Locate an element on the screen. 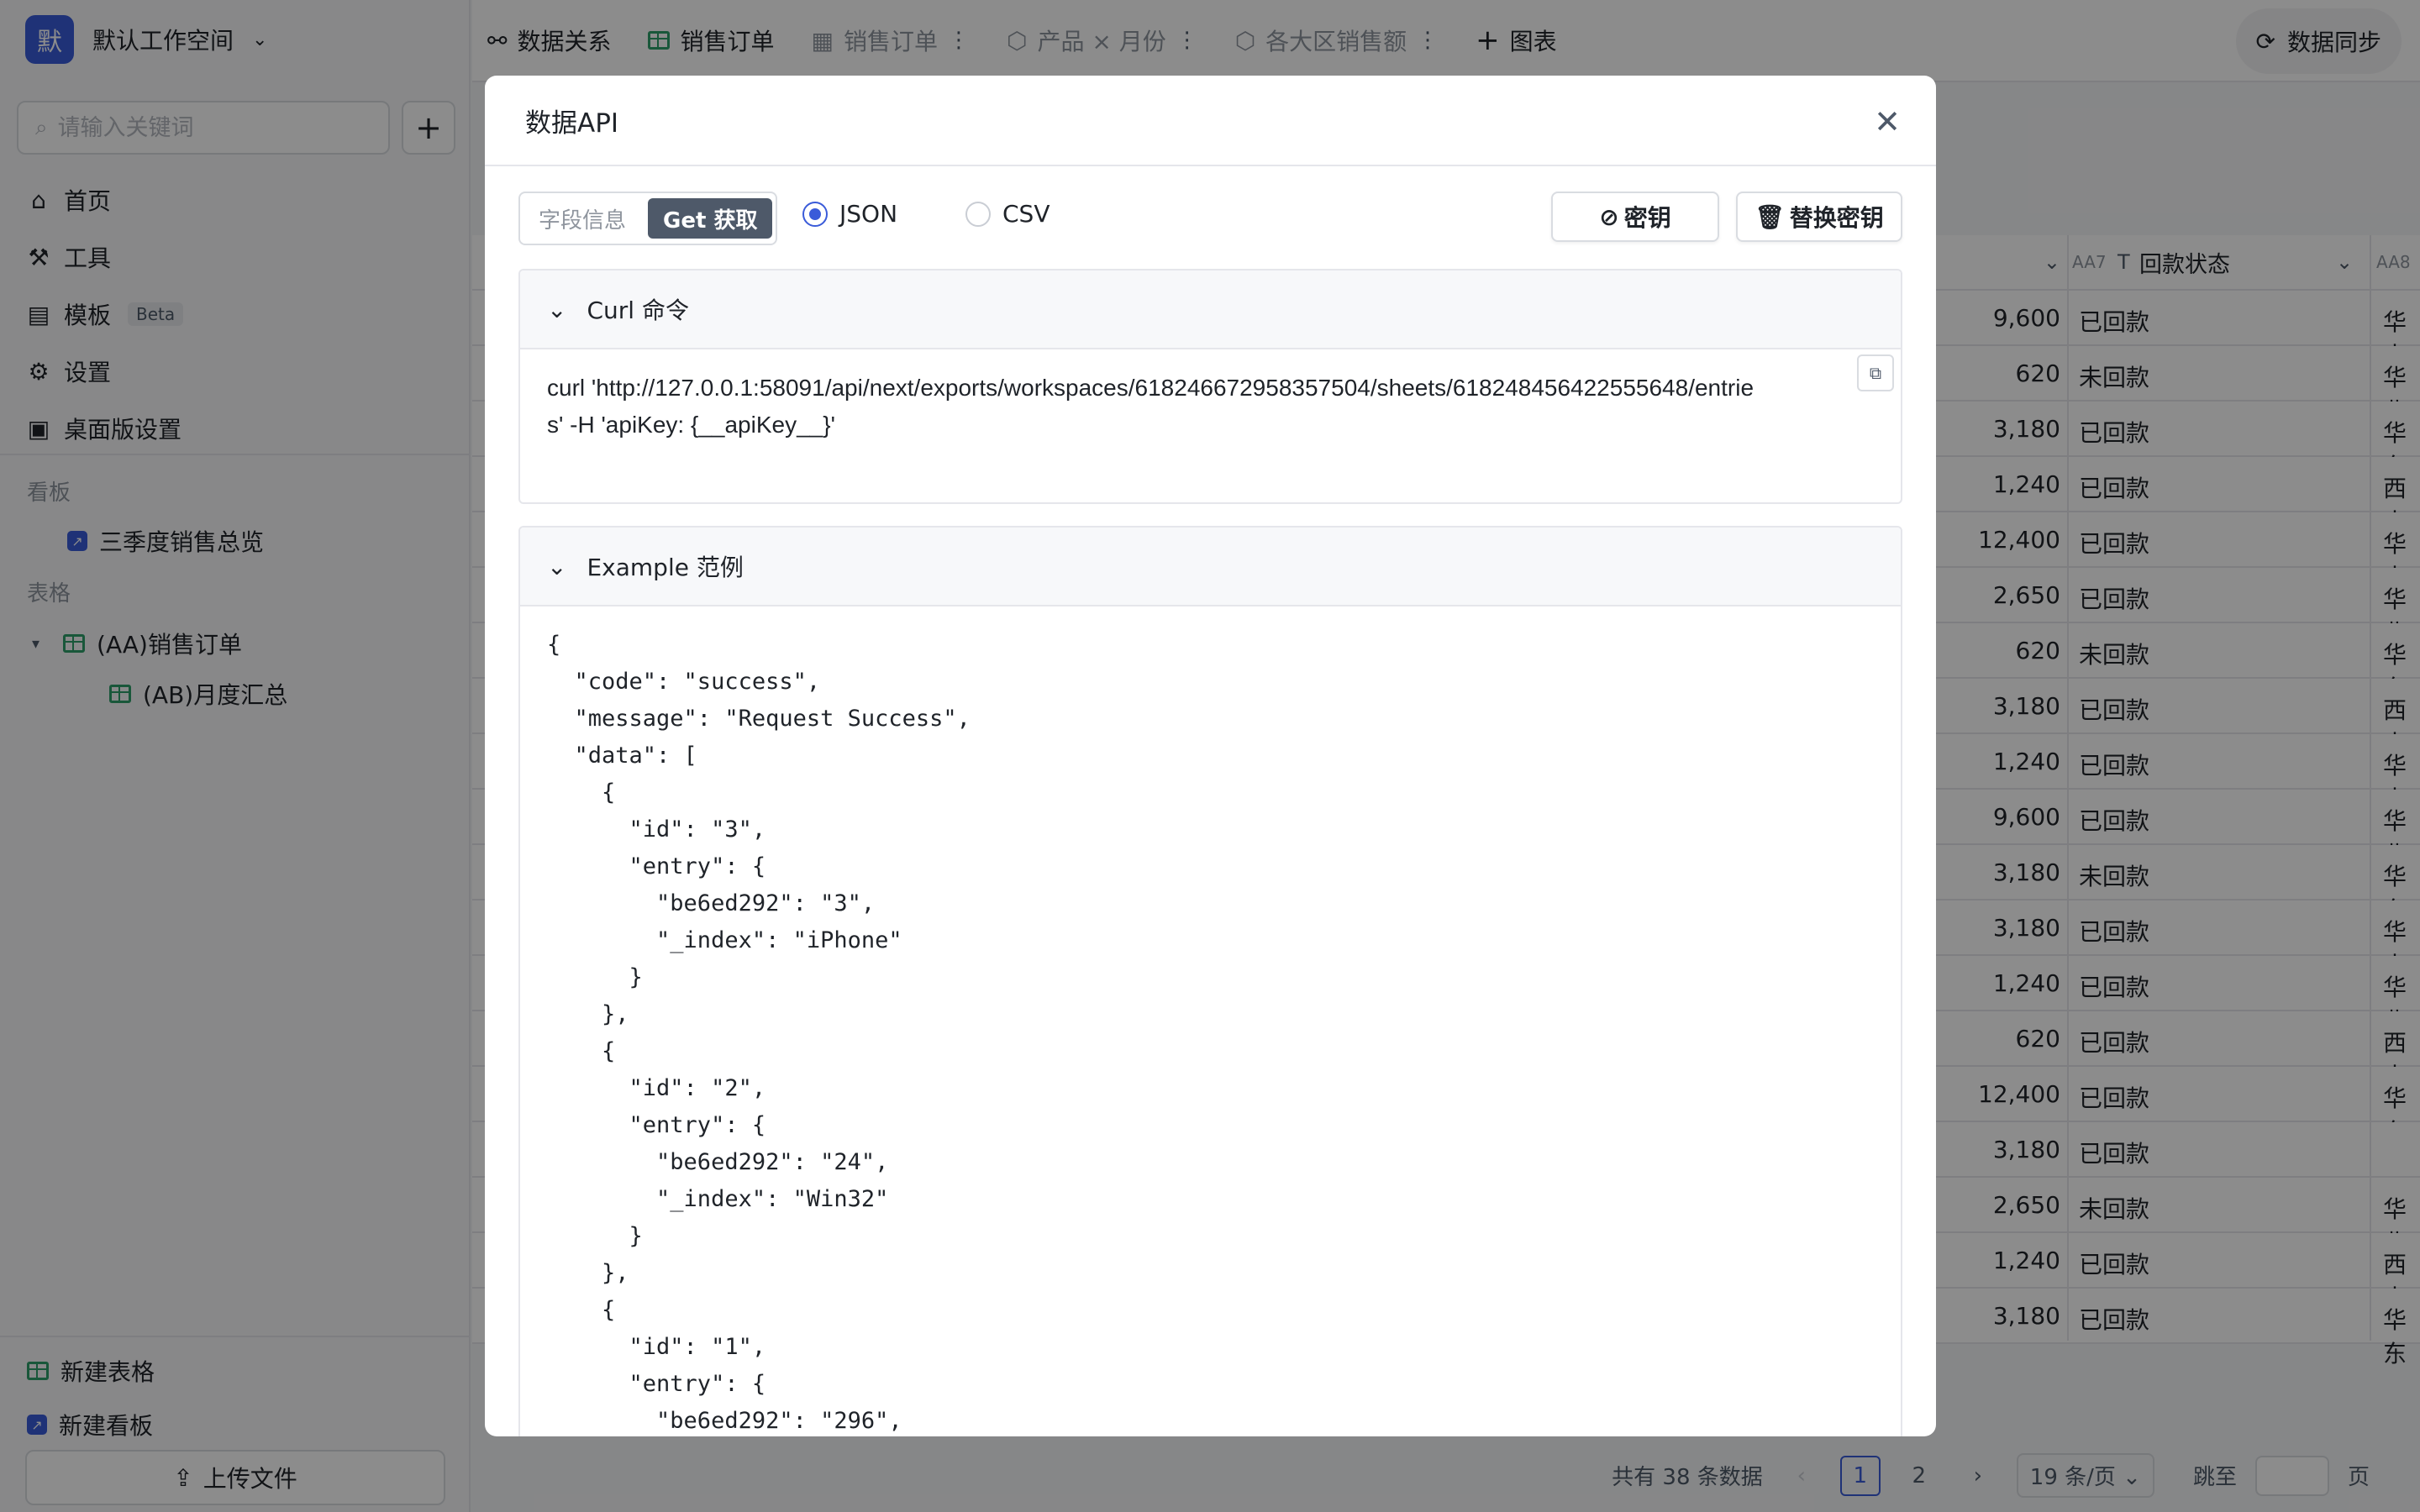  dialog-title: 数据API is located at coordinates (572, 123).